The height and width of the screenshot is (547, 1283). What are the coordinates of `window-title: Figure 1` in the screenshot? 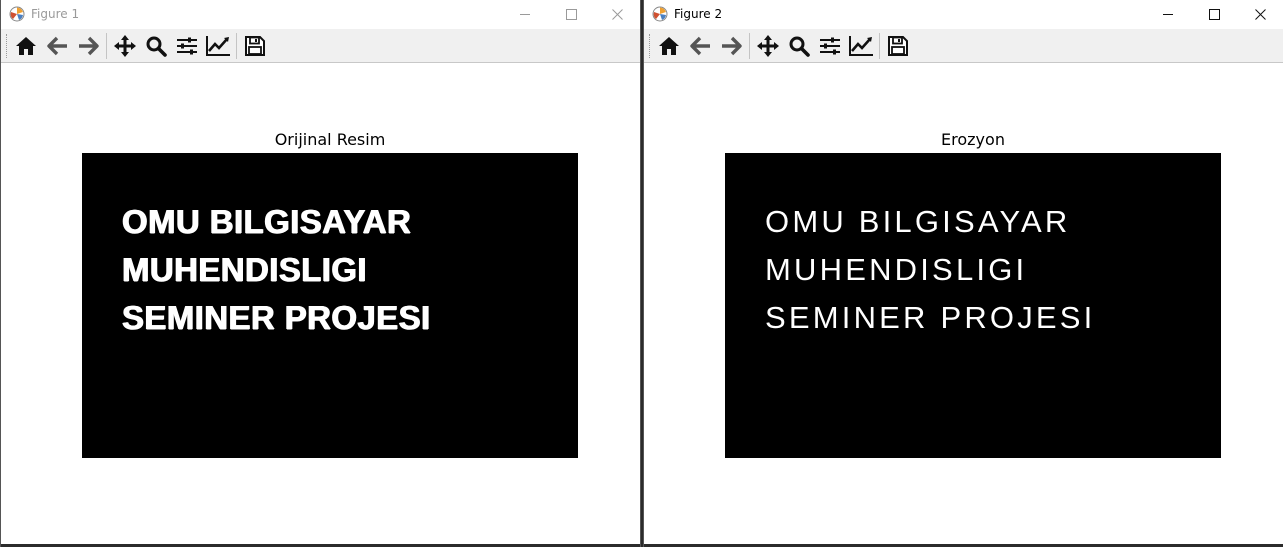 It's located at (55, 14).